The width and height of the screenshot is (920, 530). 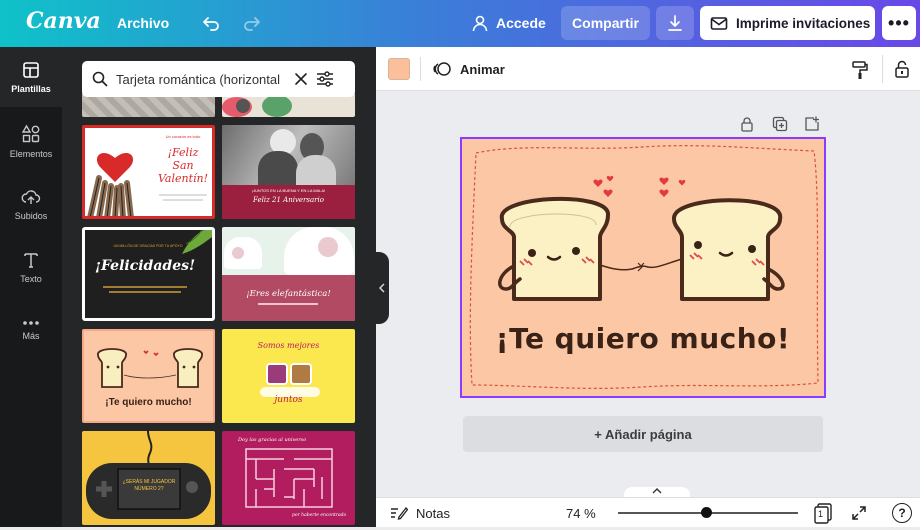 What do you see at coordinates (31, 88) in the screenshot?
I see `nav-label-templates: Plantillas` at bounding box center [31, 88].